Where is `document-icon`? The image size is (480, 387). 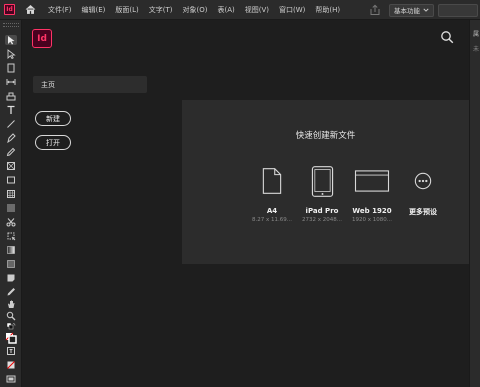
document-icon is located at coordinates (272, 181).